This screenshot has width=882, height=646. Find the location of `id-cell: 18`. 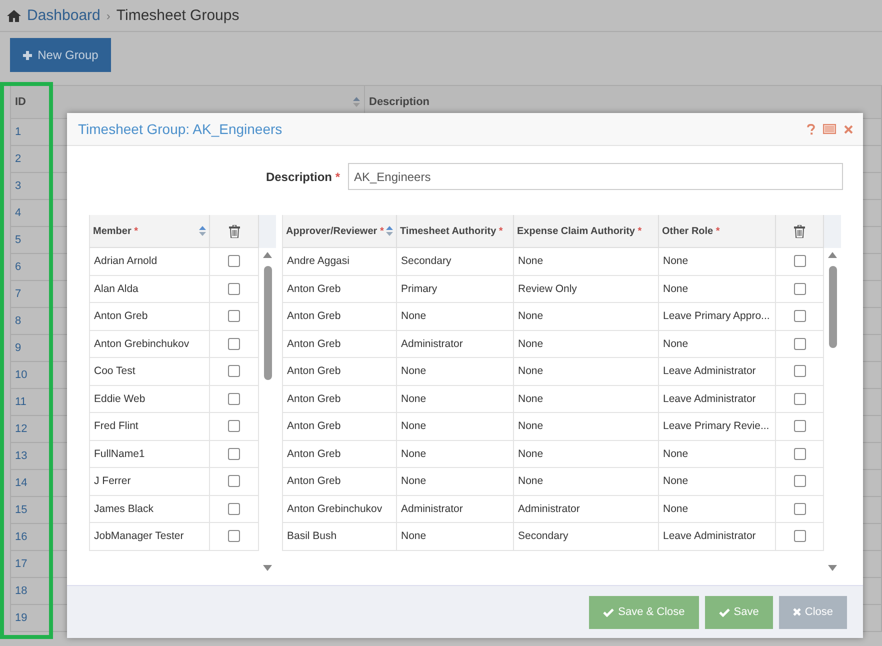

id-cell: 18 is located at coordinates (31, 591).